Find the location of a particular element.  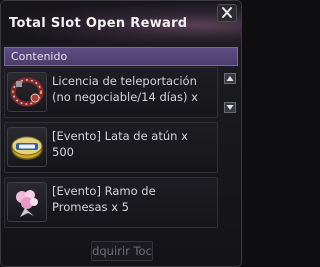

list-item: [Evento] Lata de atún x 500 is located at coordinates (111, 147).